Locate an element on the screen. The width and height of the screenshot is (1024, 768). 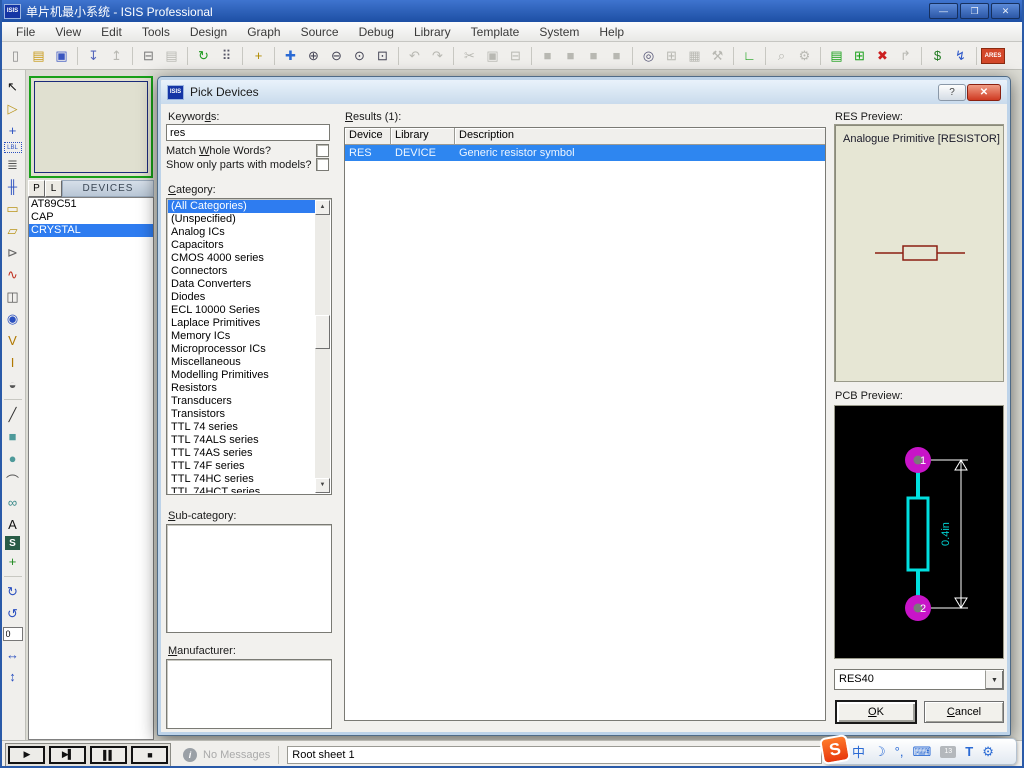
category-item: Diodes is located at coordinates (241, 297).